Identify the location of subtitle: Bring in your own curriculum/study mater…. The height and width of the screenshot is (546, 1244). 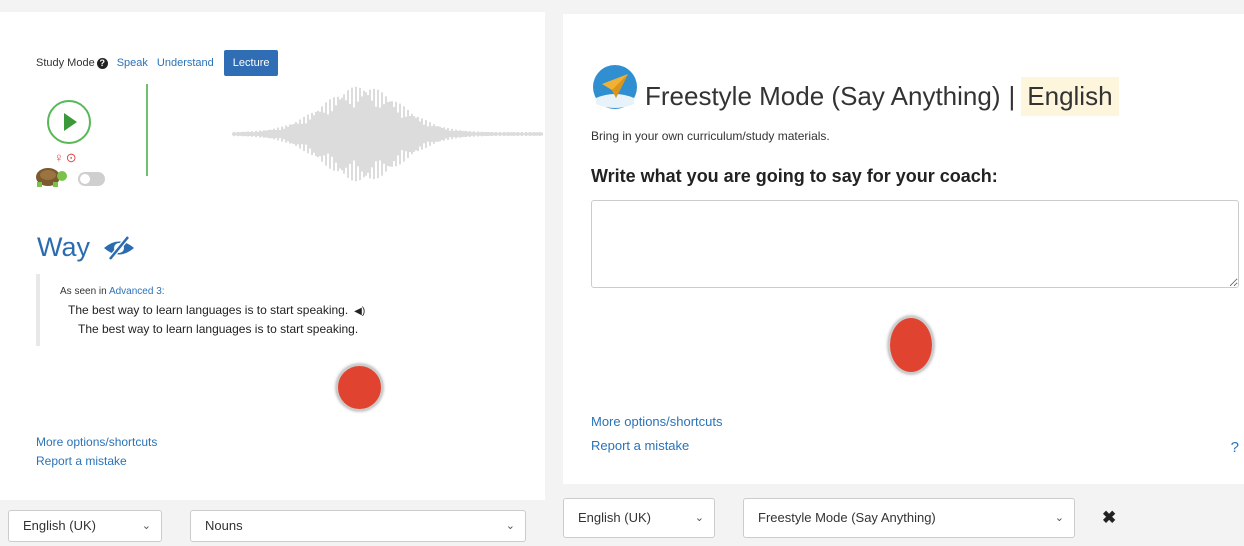
(710, 136).